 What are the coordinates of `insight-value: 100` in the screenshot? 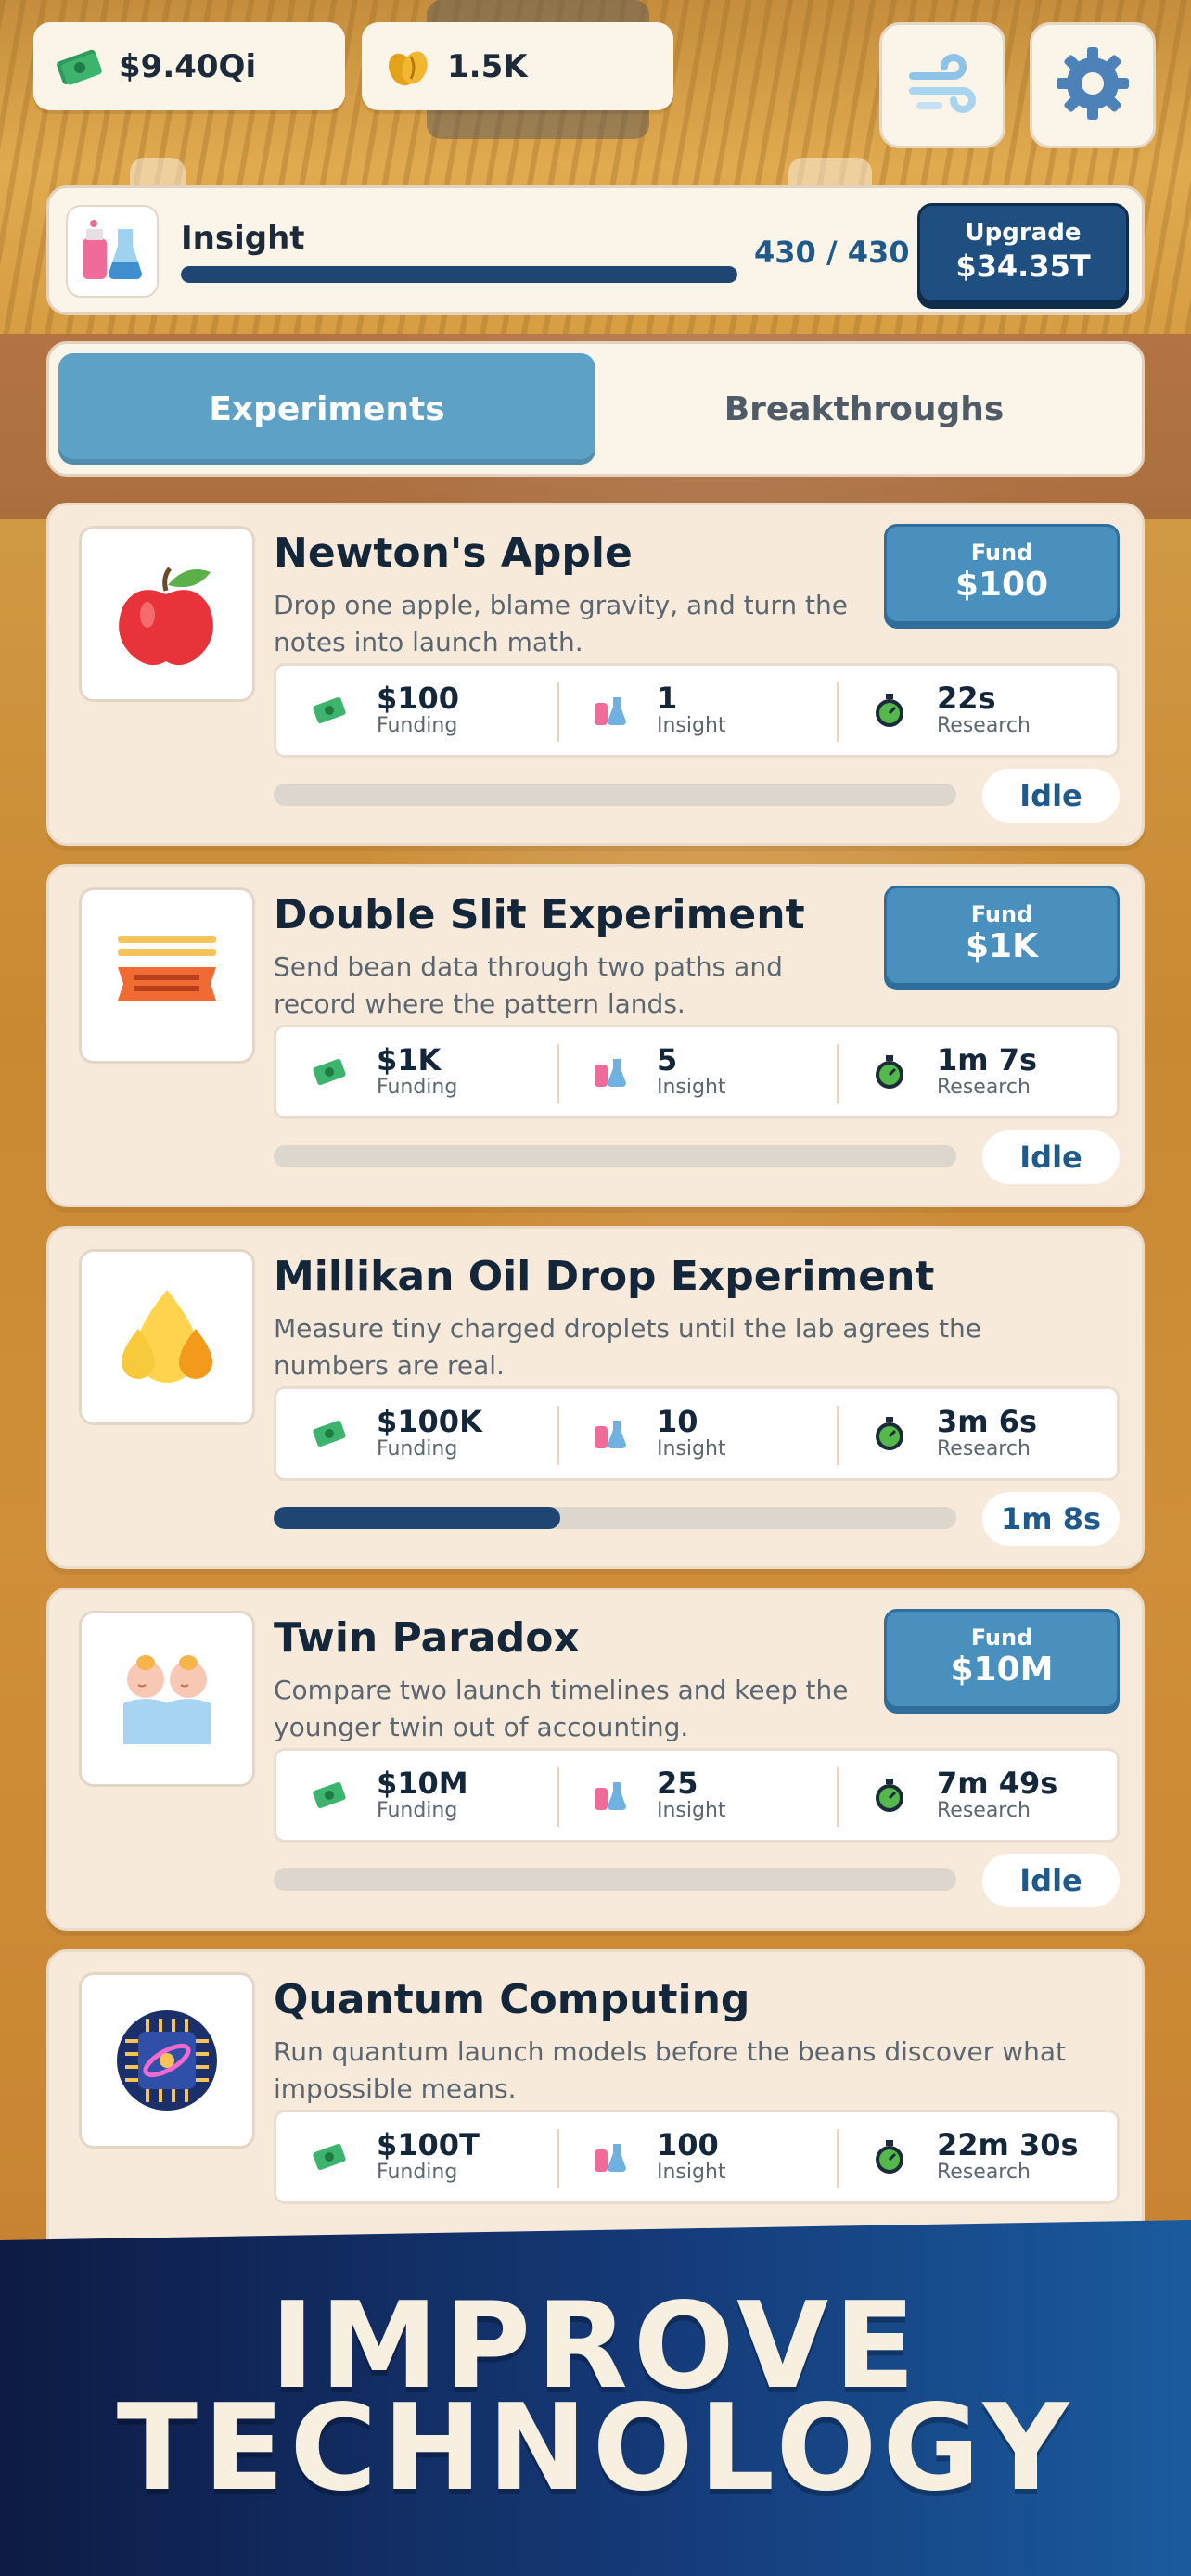 It's located at (688, 2144).